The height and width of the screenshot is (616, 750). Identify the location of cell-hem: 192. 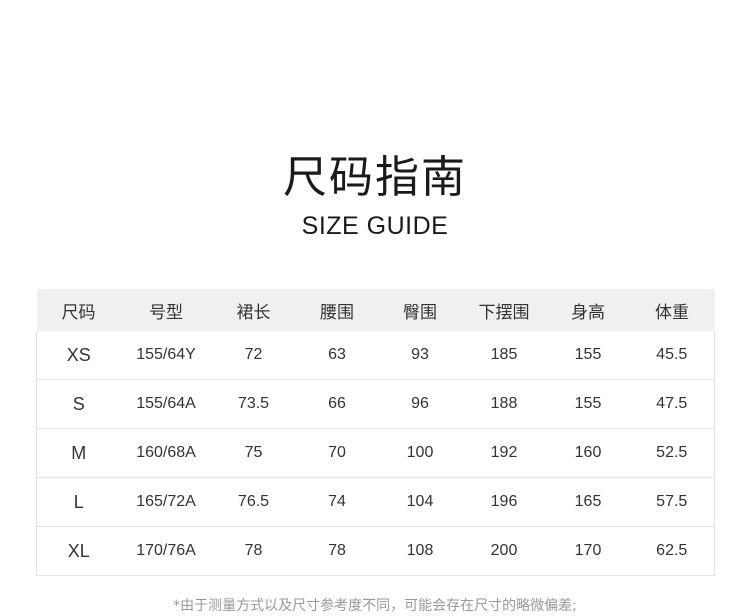
(504, 453).